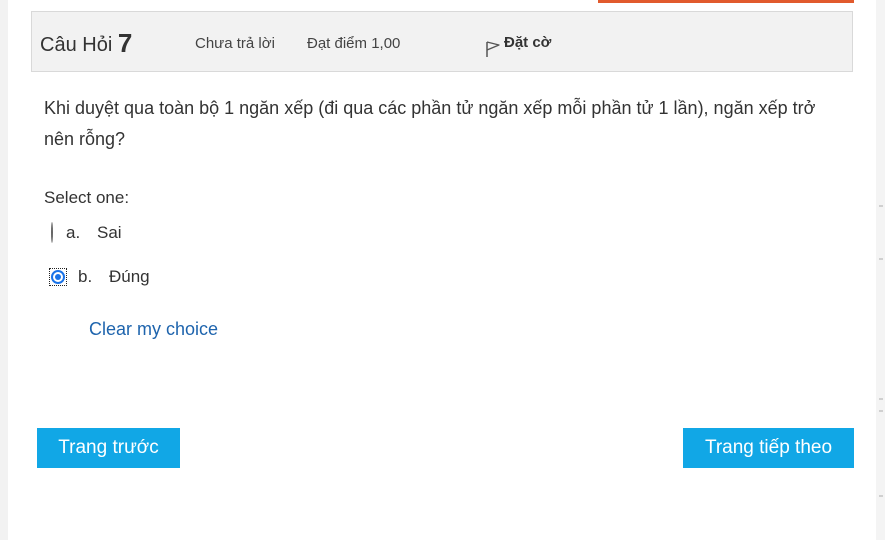 The height and width of the screenshot is (540, 885). I want to click on flag-question-button: Đặt cờ, so click(518, 45).